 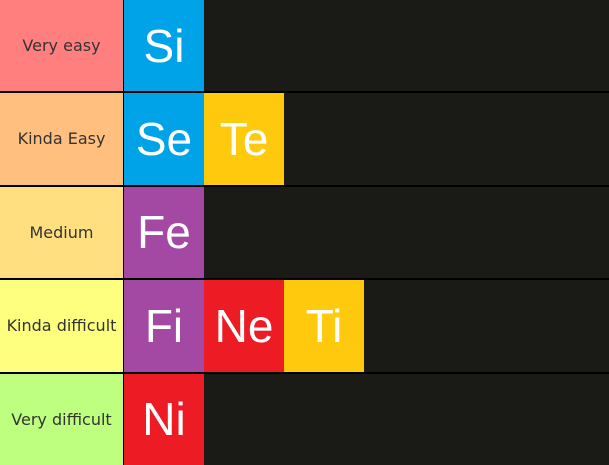 What do you see at coordinates (164, 232) in the screenshot?
I see `tier-item: Fe` at bounding box center [164, 232].